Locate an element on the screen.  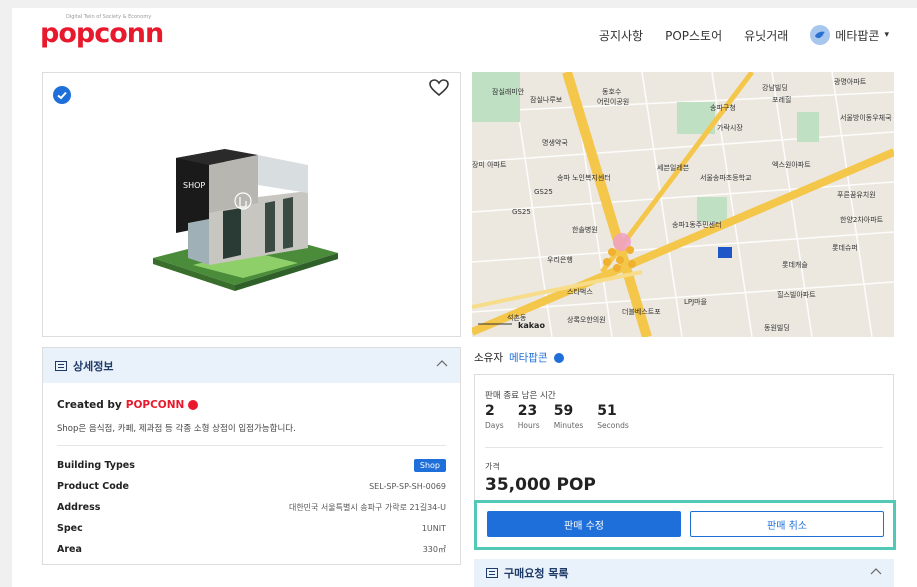
price-value: 35,000 POP is located at coordinates (540, 485).